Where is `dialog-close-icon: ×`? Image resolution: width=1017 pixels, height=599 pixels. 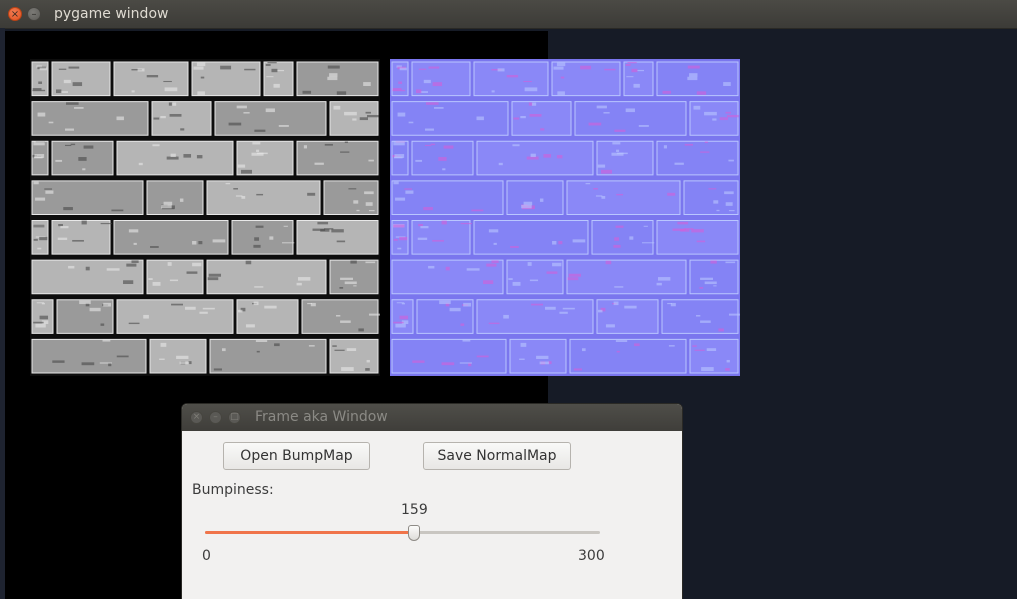
dialog-close-icon: × is located at coordinates (196, 417).